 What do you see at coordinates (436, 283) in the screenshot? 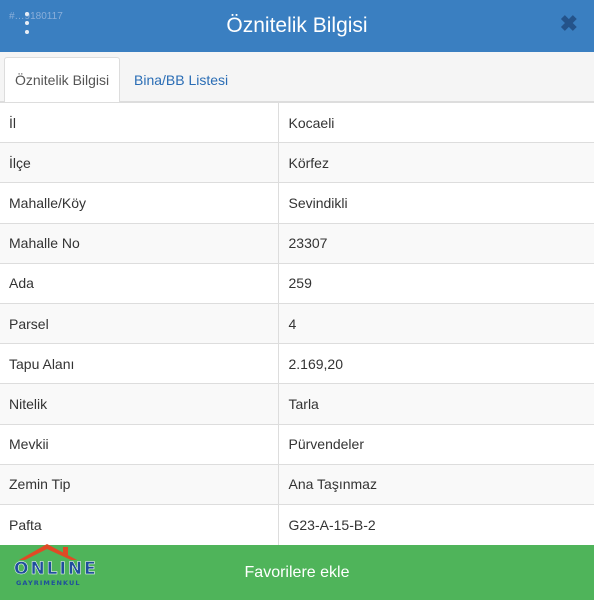
I see `attribute-value: 259` at bounding box center [436, 283].